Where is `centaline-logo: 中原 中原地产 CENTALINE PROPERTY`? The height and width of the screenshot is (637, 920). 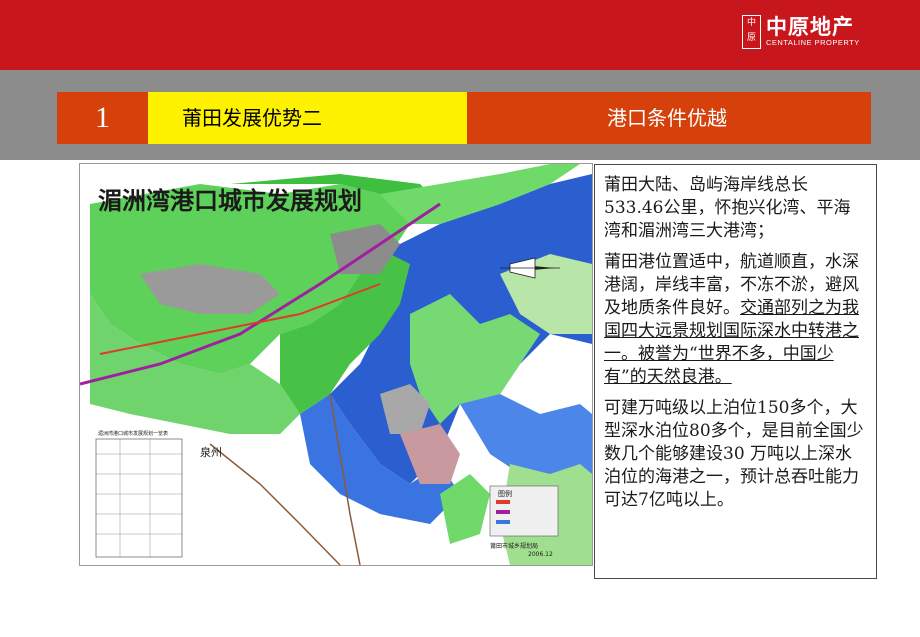
centaline-logo: 中原 中原地产 CENTALINE PROPERTY is located at coordinates (801, 32).